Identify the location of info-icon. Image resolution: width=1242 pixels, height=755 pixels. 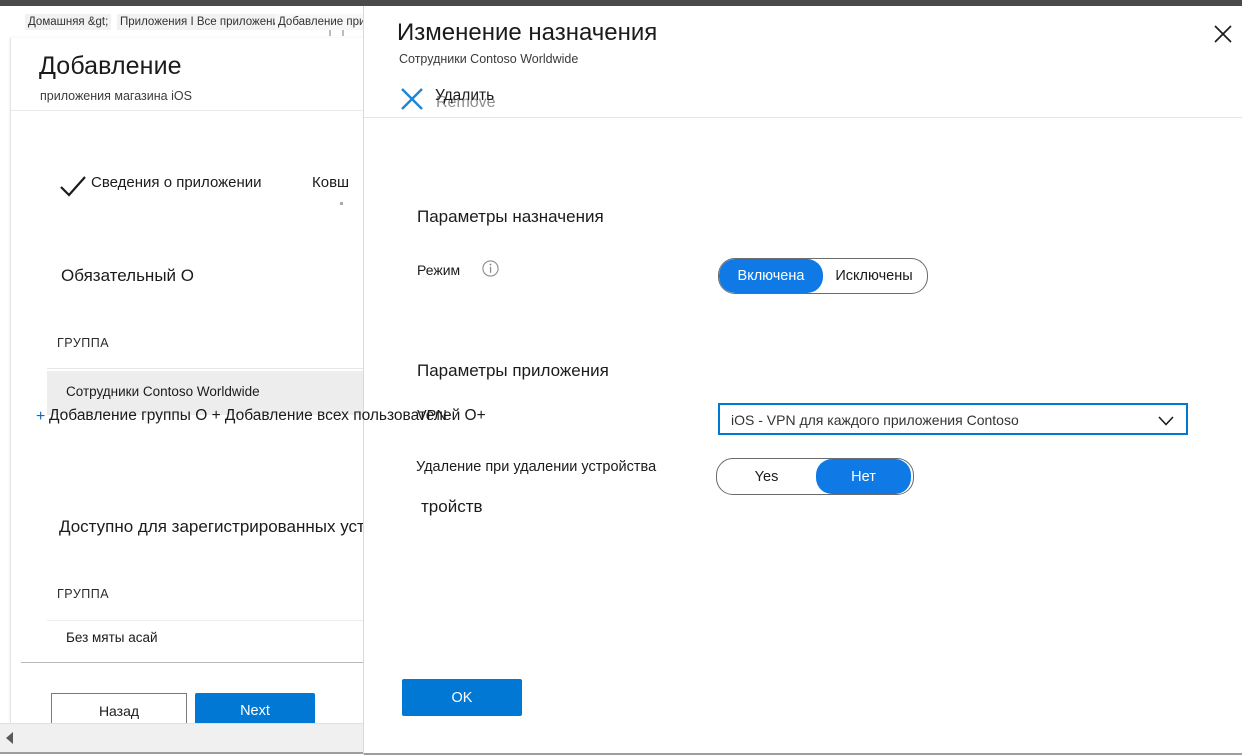
(490, 268).